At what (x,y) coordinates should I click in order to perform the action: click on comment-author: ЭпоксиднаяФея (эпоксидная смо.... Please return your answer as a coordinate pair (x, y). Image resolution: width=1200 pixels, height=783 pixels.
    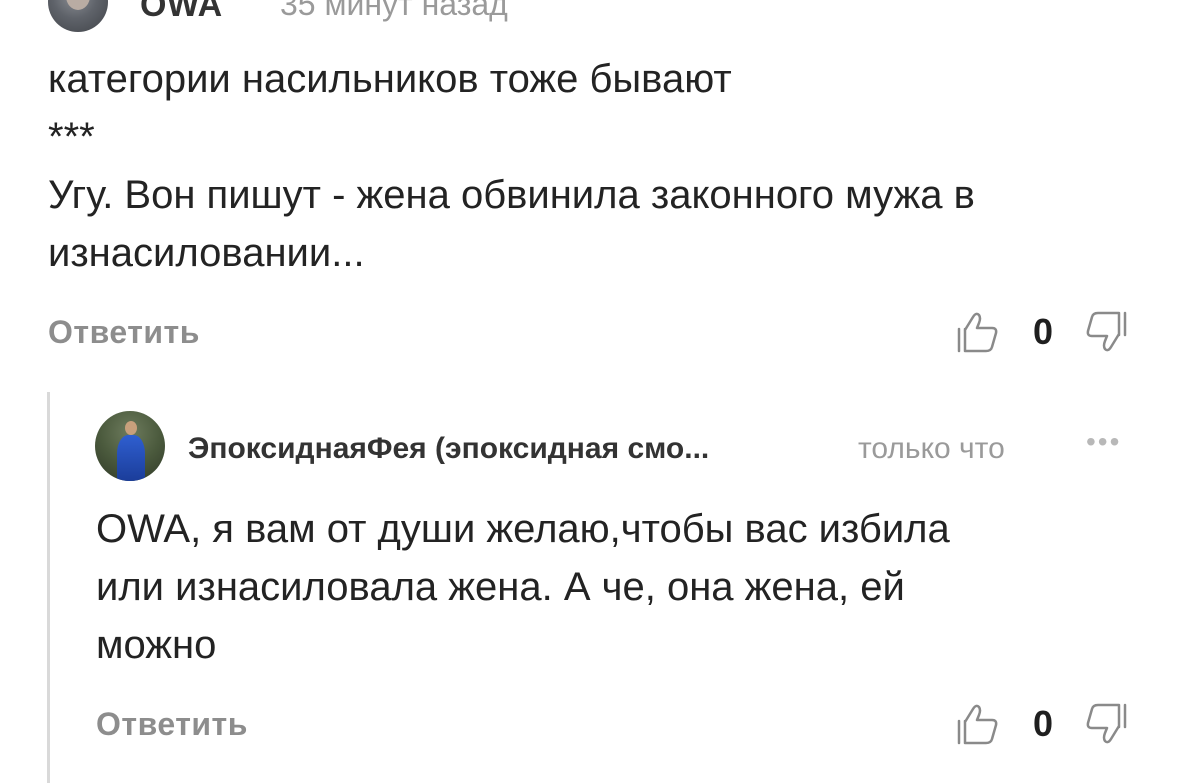
    Looking at the image, I should click on (448, 449).